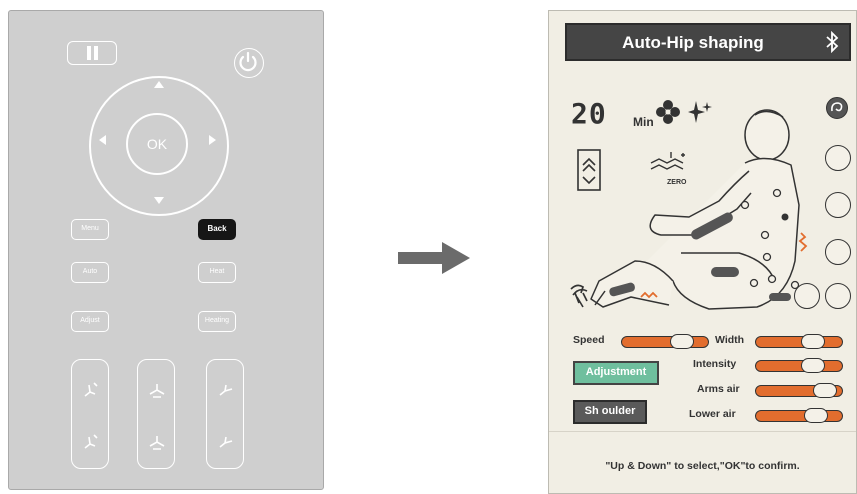 The width and height of the screenshot is (857, 494). I want to click on power-icon, so click(248, 62).